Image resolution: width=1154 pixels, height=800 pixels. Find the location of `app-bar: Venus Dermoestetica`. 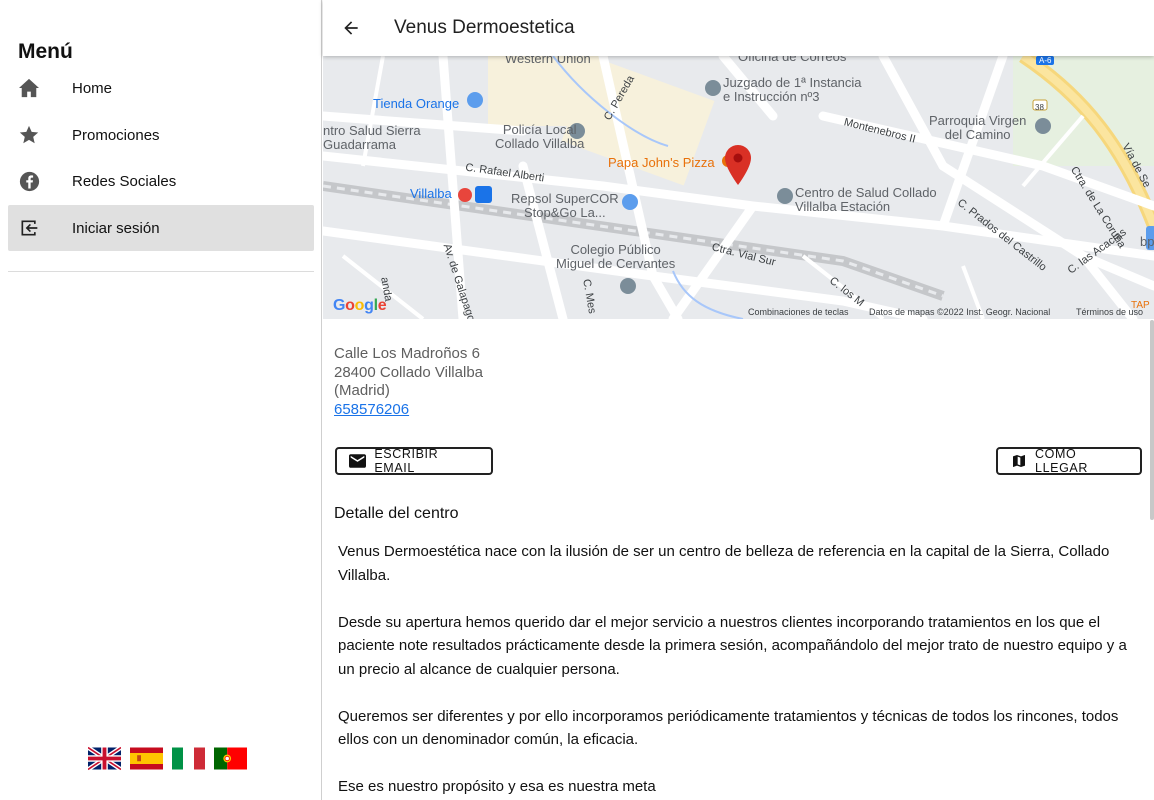

app-bar: Venus Dermoestetica is located at coordinates (738, 28).